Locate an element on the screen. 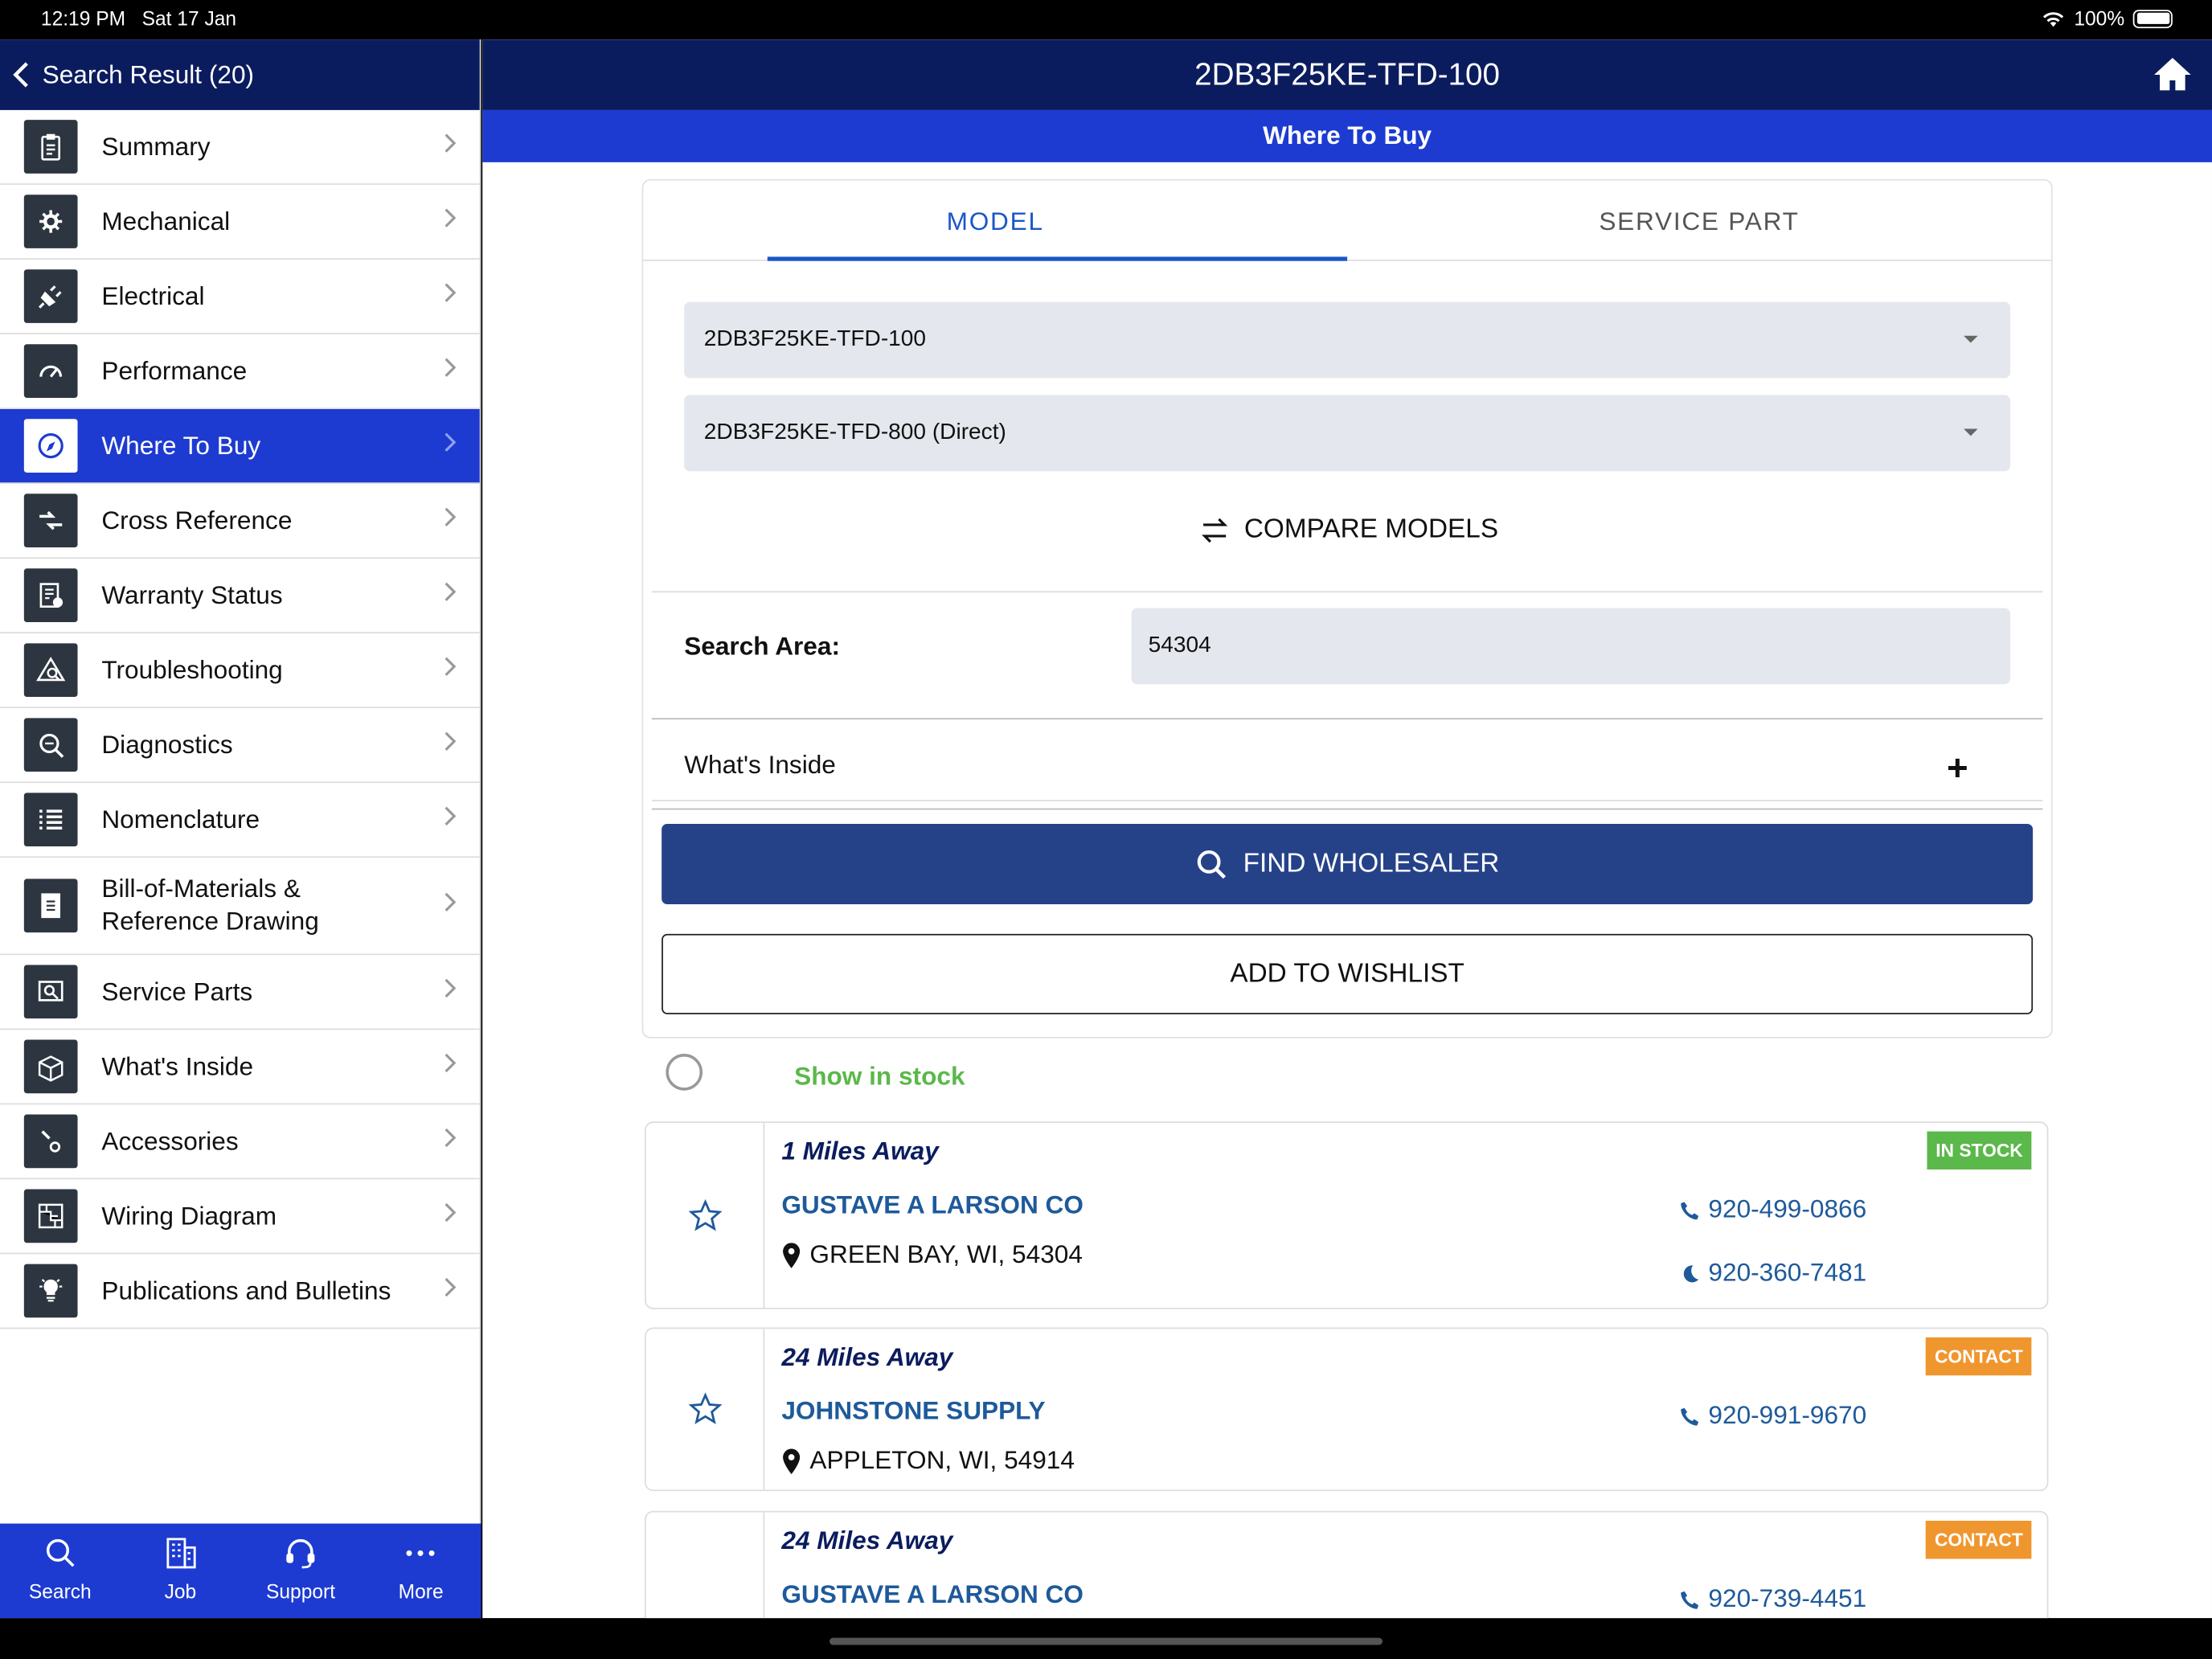 This screenshot has width=2212, height=1659. favorite-column is located at coordinates (705, 1565).